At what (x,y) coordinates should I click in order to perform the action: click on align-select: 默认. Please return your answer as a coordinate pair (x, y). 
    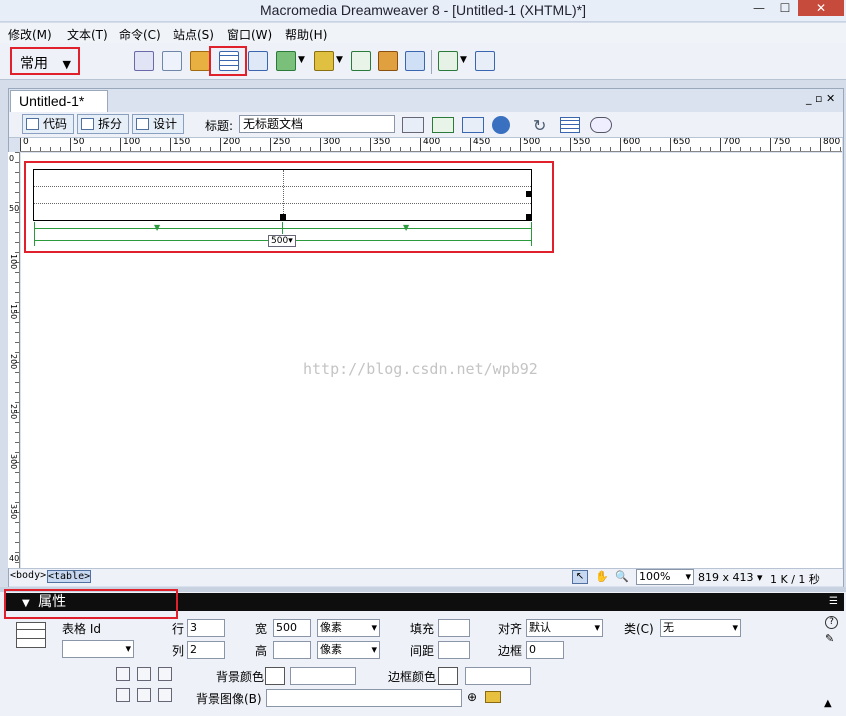
    Looking at the image, I should click on (564, 628).